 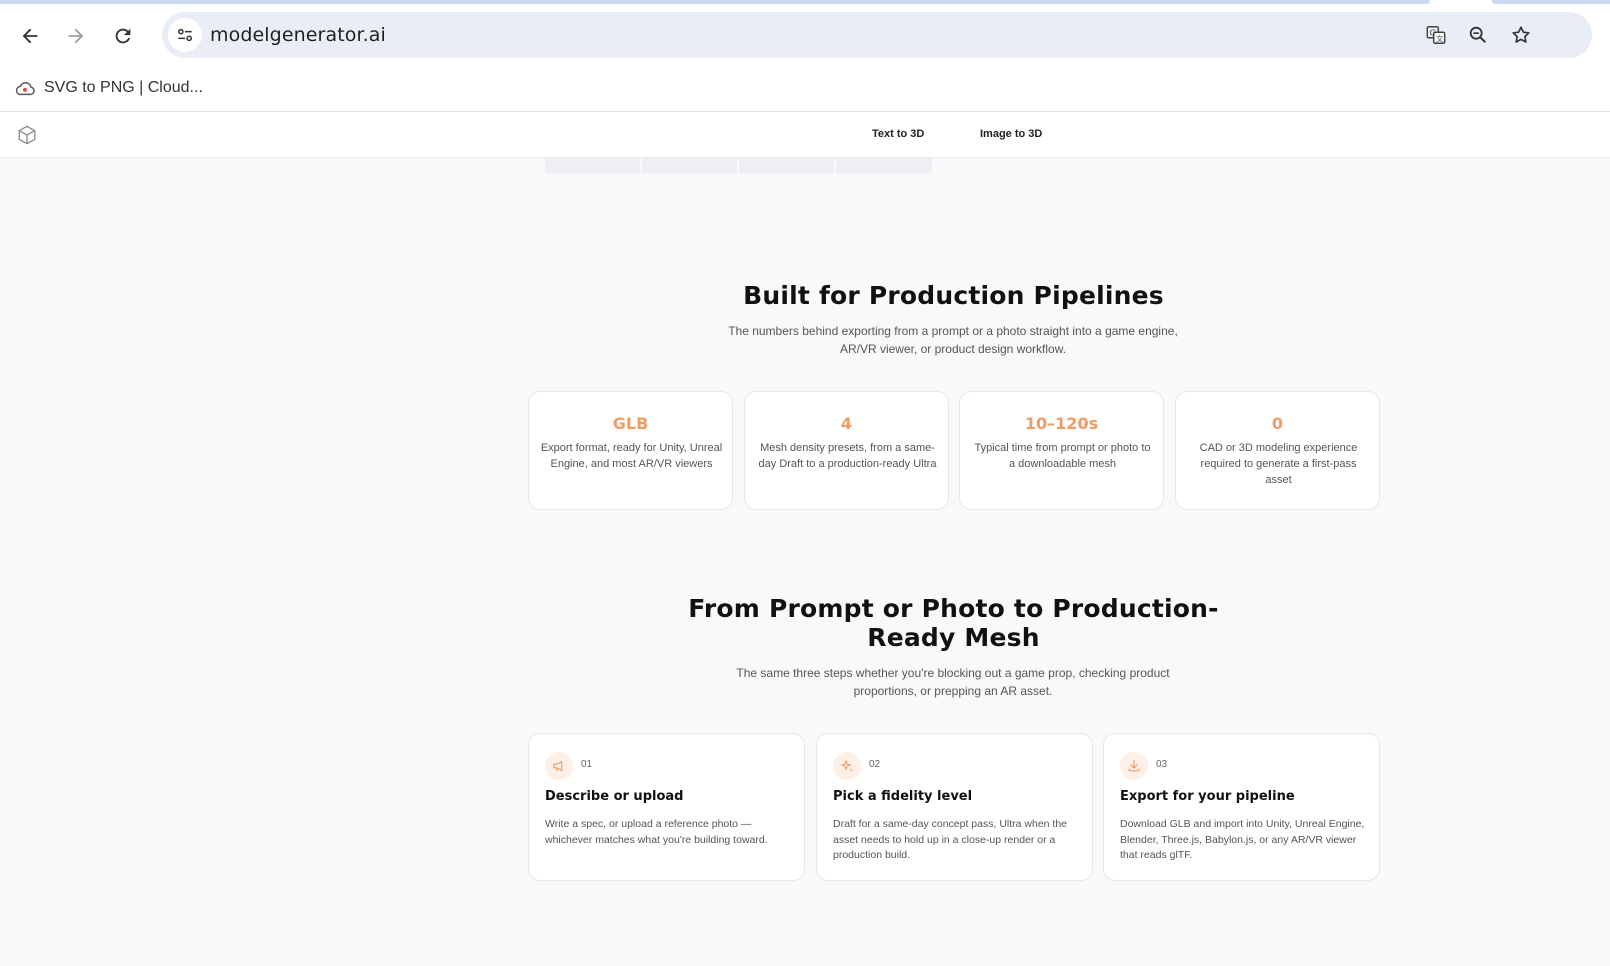 What do you see at coordinates (846, 423) in the screenshot?
I see `stat-value: 4` at bounding box center [846, 423].